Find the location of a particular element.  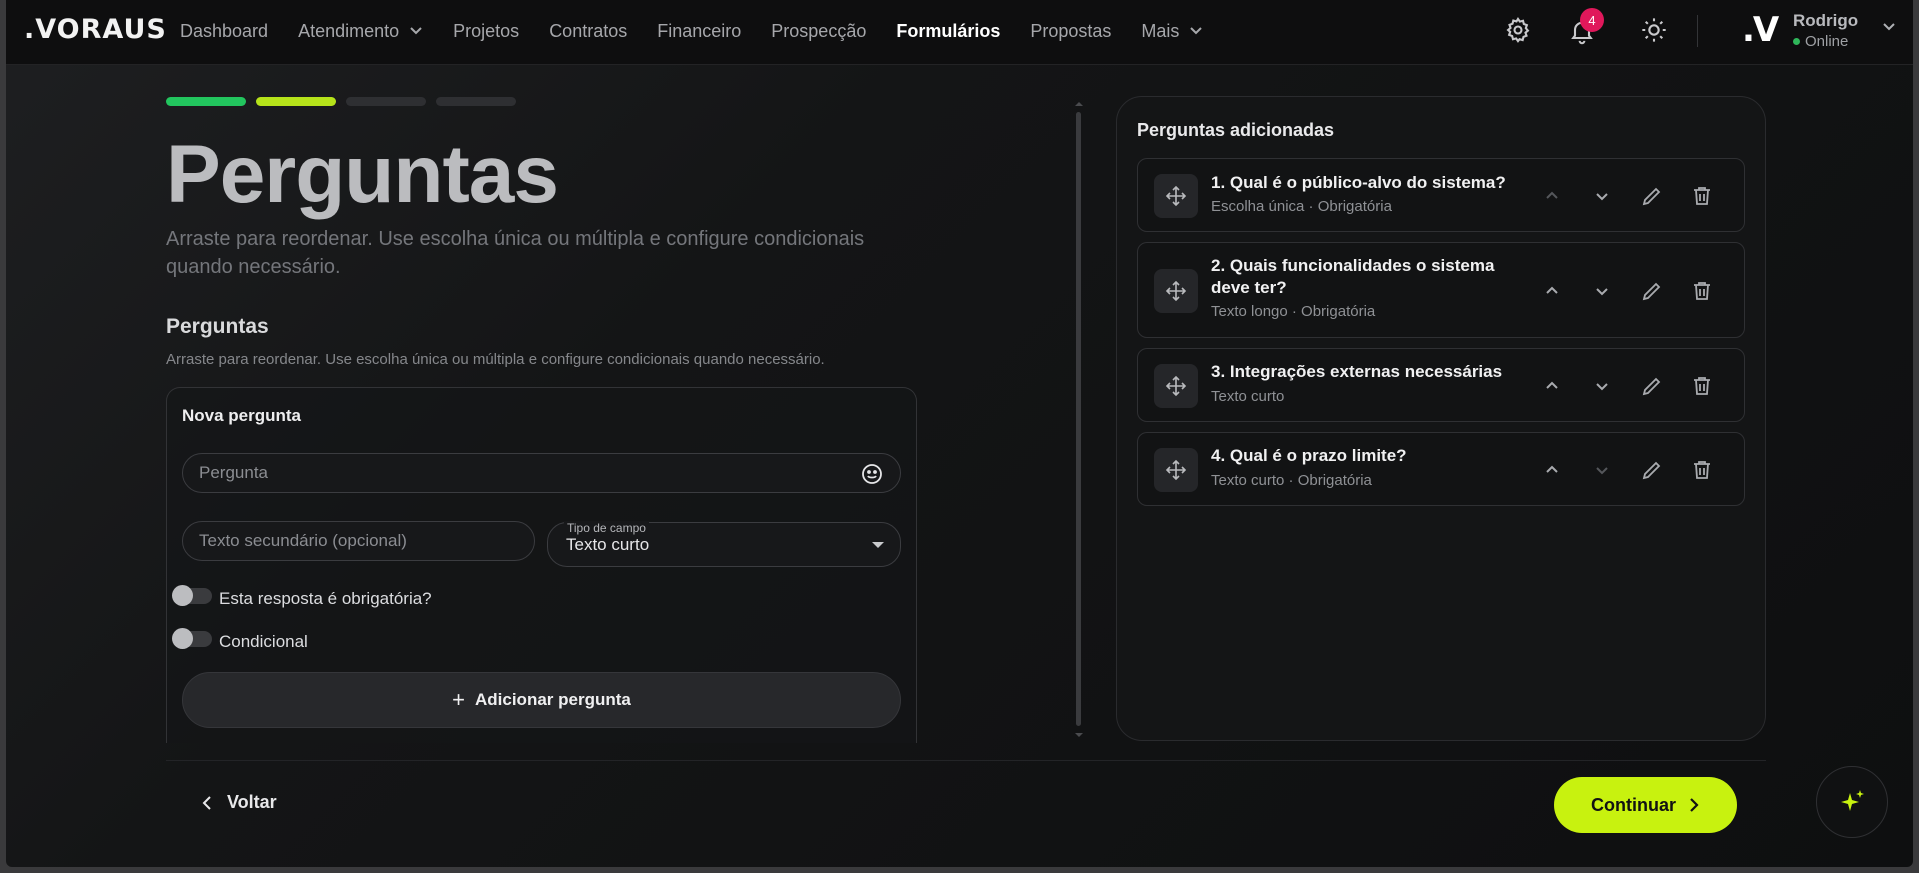

conditional-label: Condicional is located at coordinates (263, 641).